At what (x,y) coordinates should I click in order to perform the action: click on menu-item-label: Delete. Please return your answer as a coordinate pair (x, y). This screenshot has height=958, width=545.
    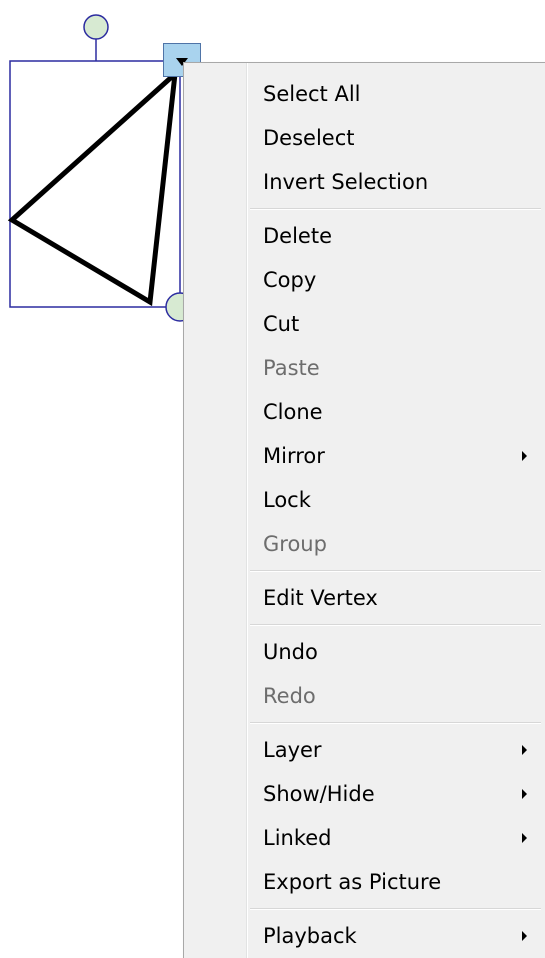
    Looking at the image, I should click on (297, 236).